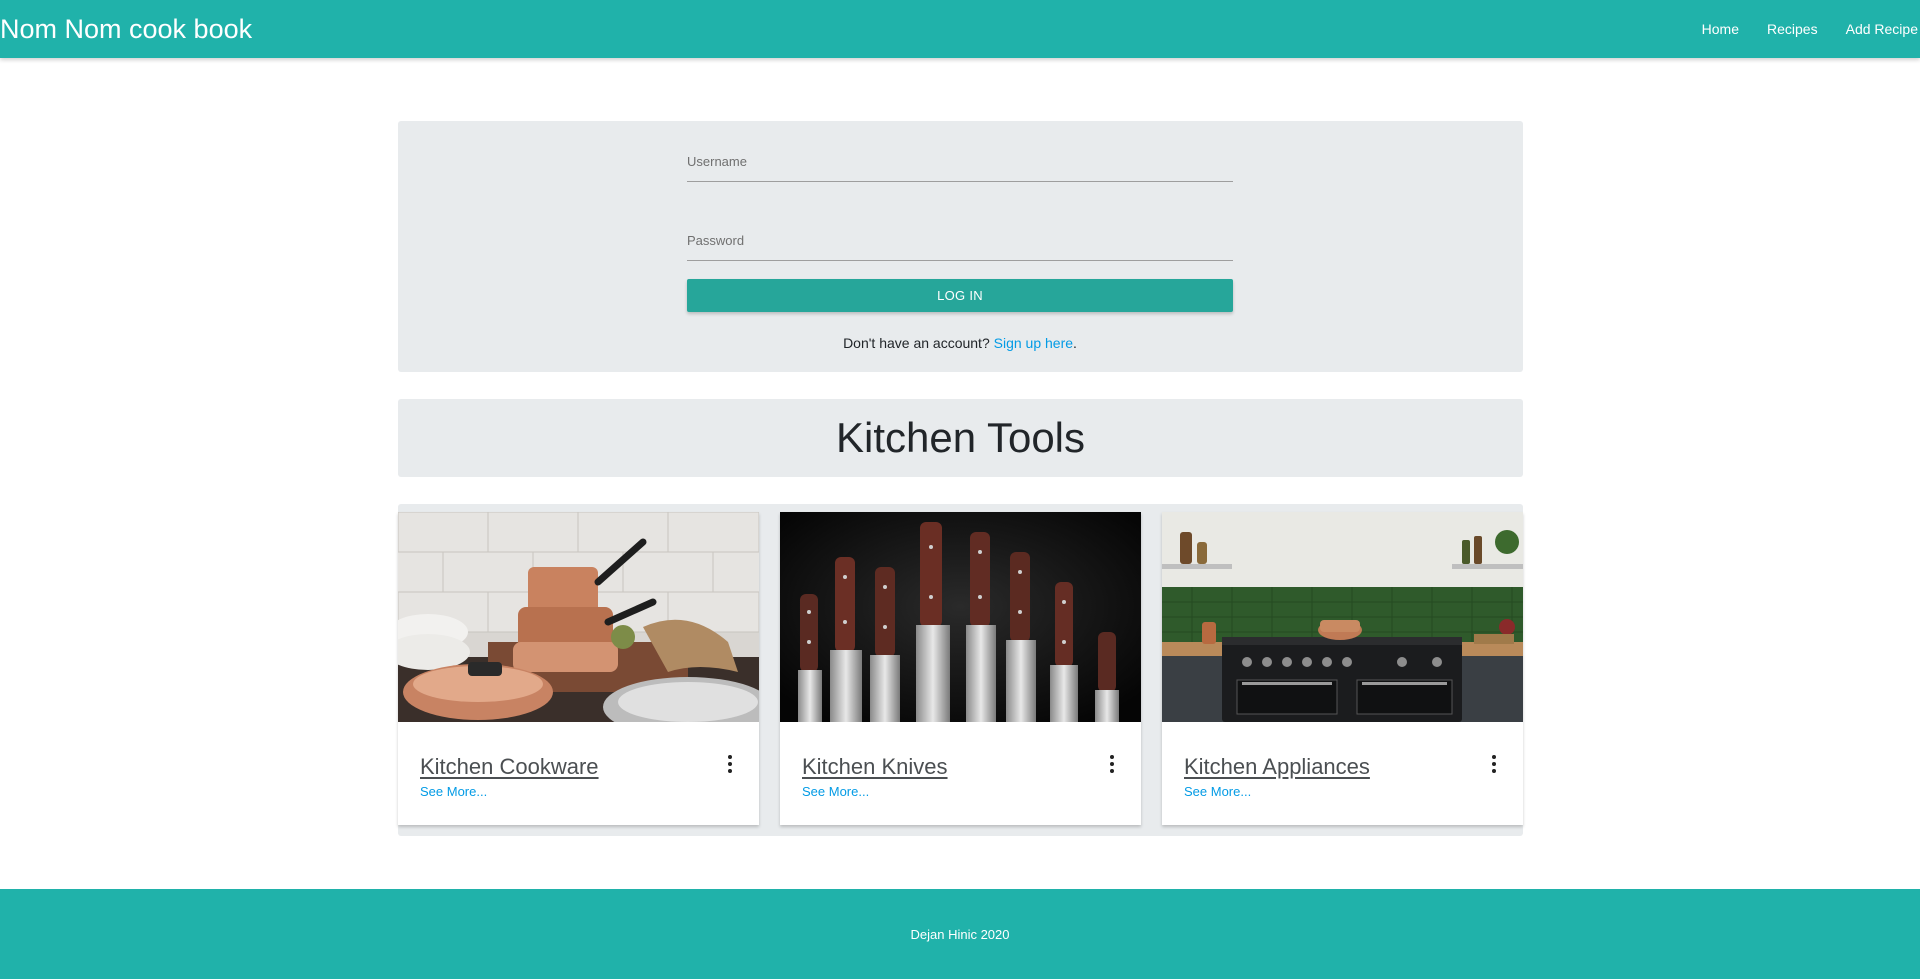 The width and height of the screenshot is (1920, 979). I want to click on section-title-panel: Kitchen Tools, so click(960, 438).